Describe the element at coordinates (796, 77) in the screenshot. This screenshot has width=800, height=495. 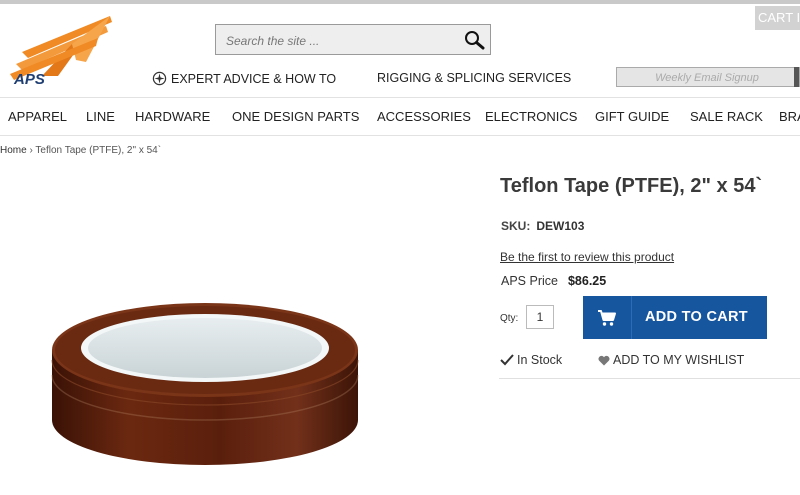
I see `email-signup-button` at that location.